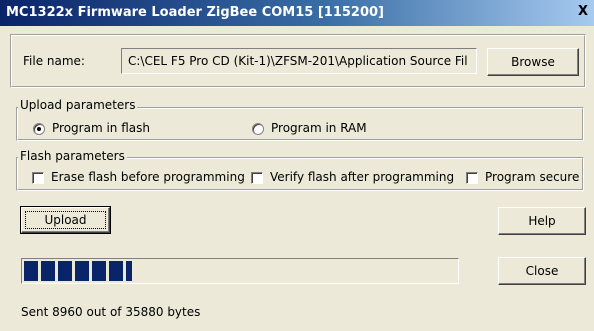 The height and width of the screenshot is (331, 594). I want to click on browse-button-label: Browse, so click(533, 62).